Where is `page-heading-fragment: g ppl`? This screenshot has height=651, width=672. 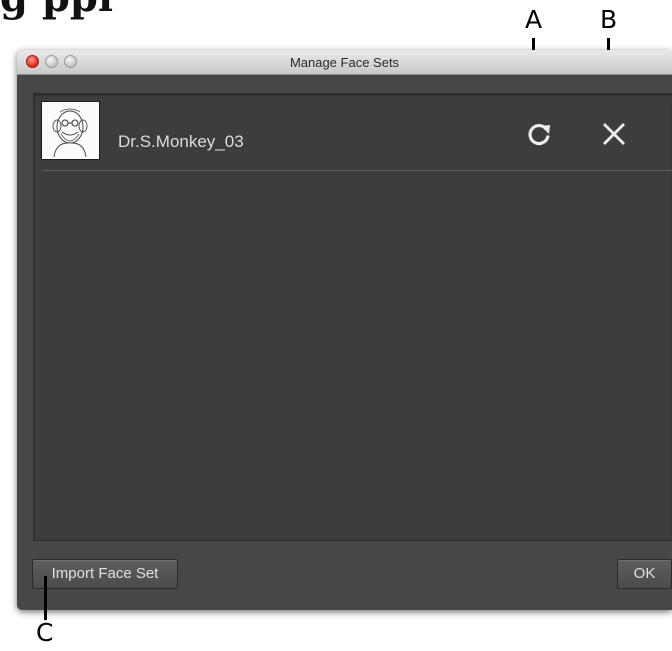
page-heading-fragment: g ppl is located at coordinates (56, 10).